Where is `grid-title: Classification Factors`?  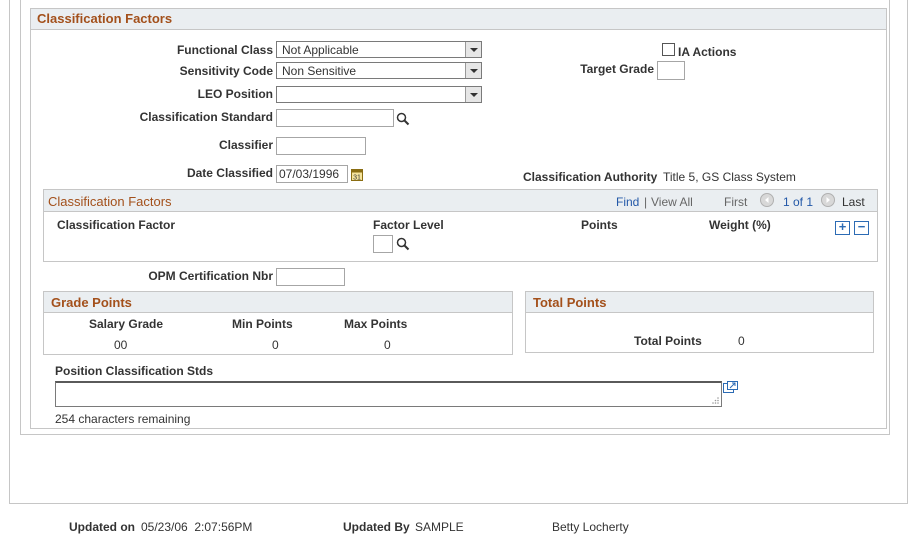 grid-title: Classification Factors is located at coordinates (110, 201).